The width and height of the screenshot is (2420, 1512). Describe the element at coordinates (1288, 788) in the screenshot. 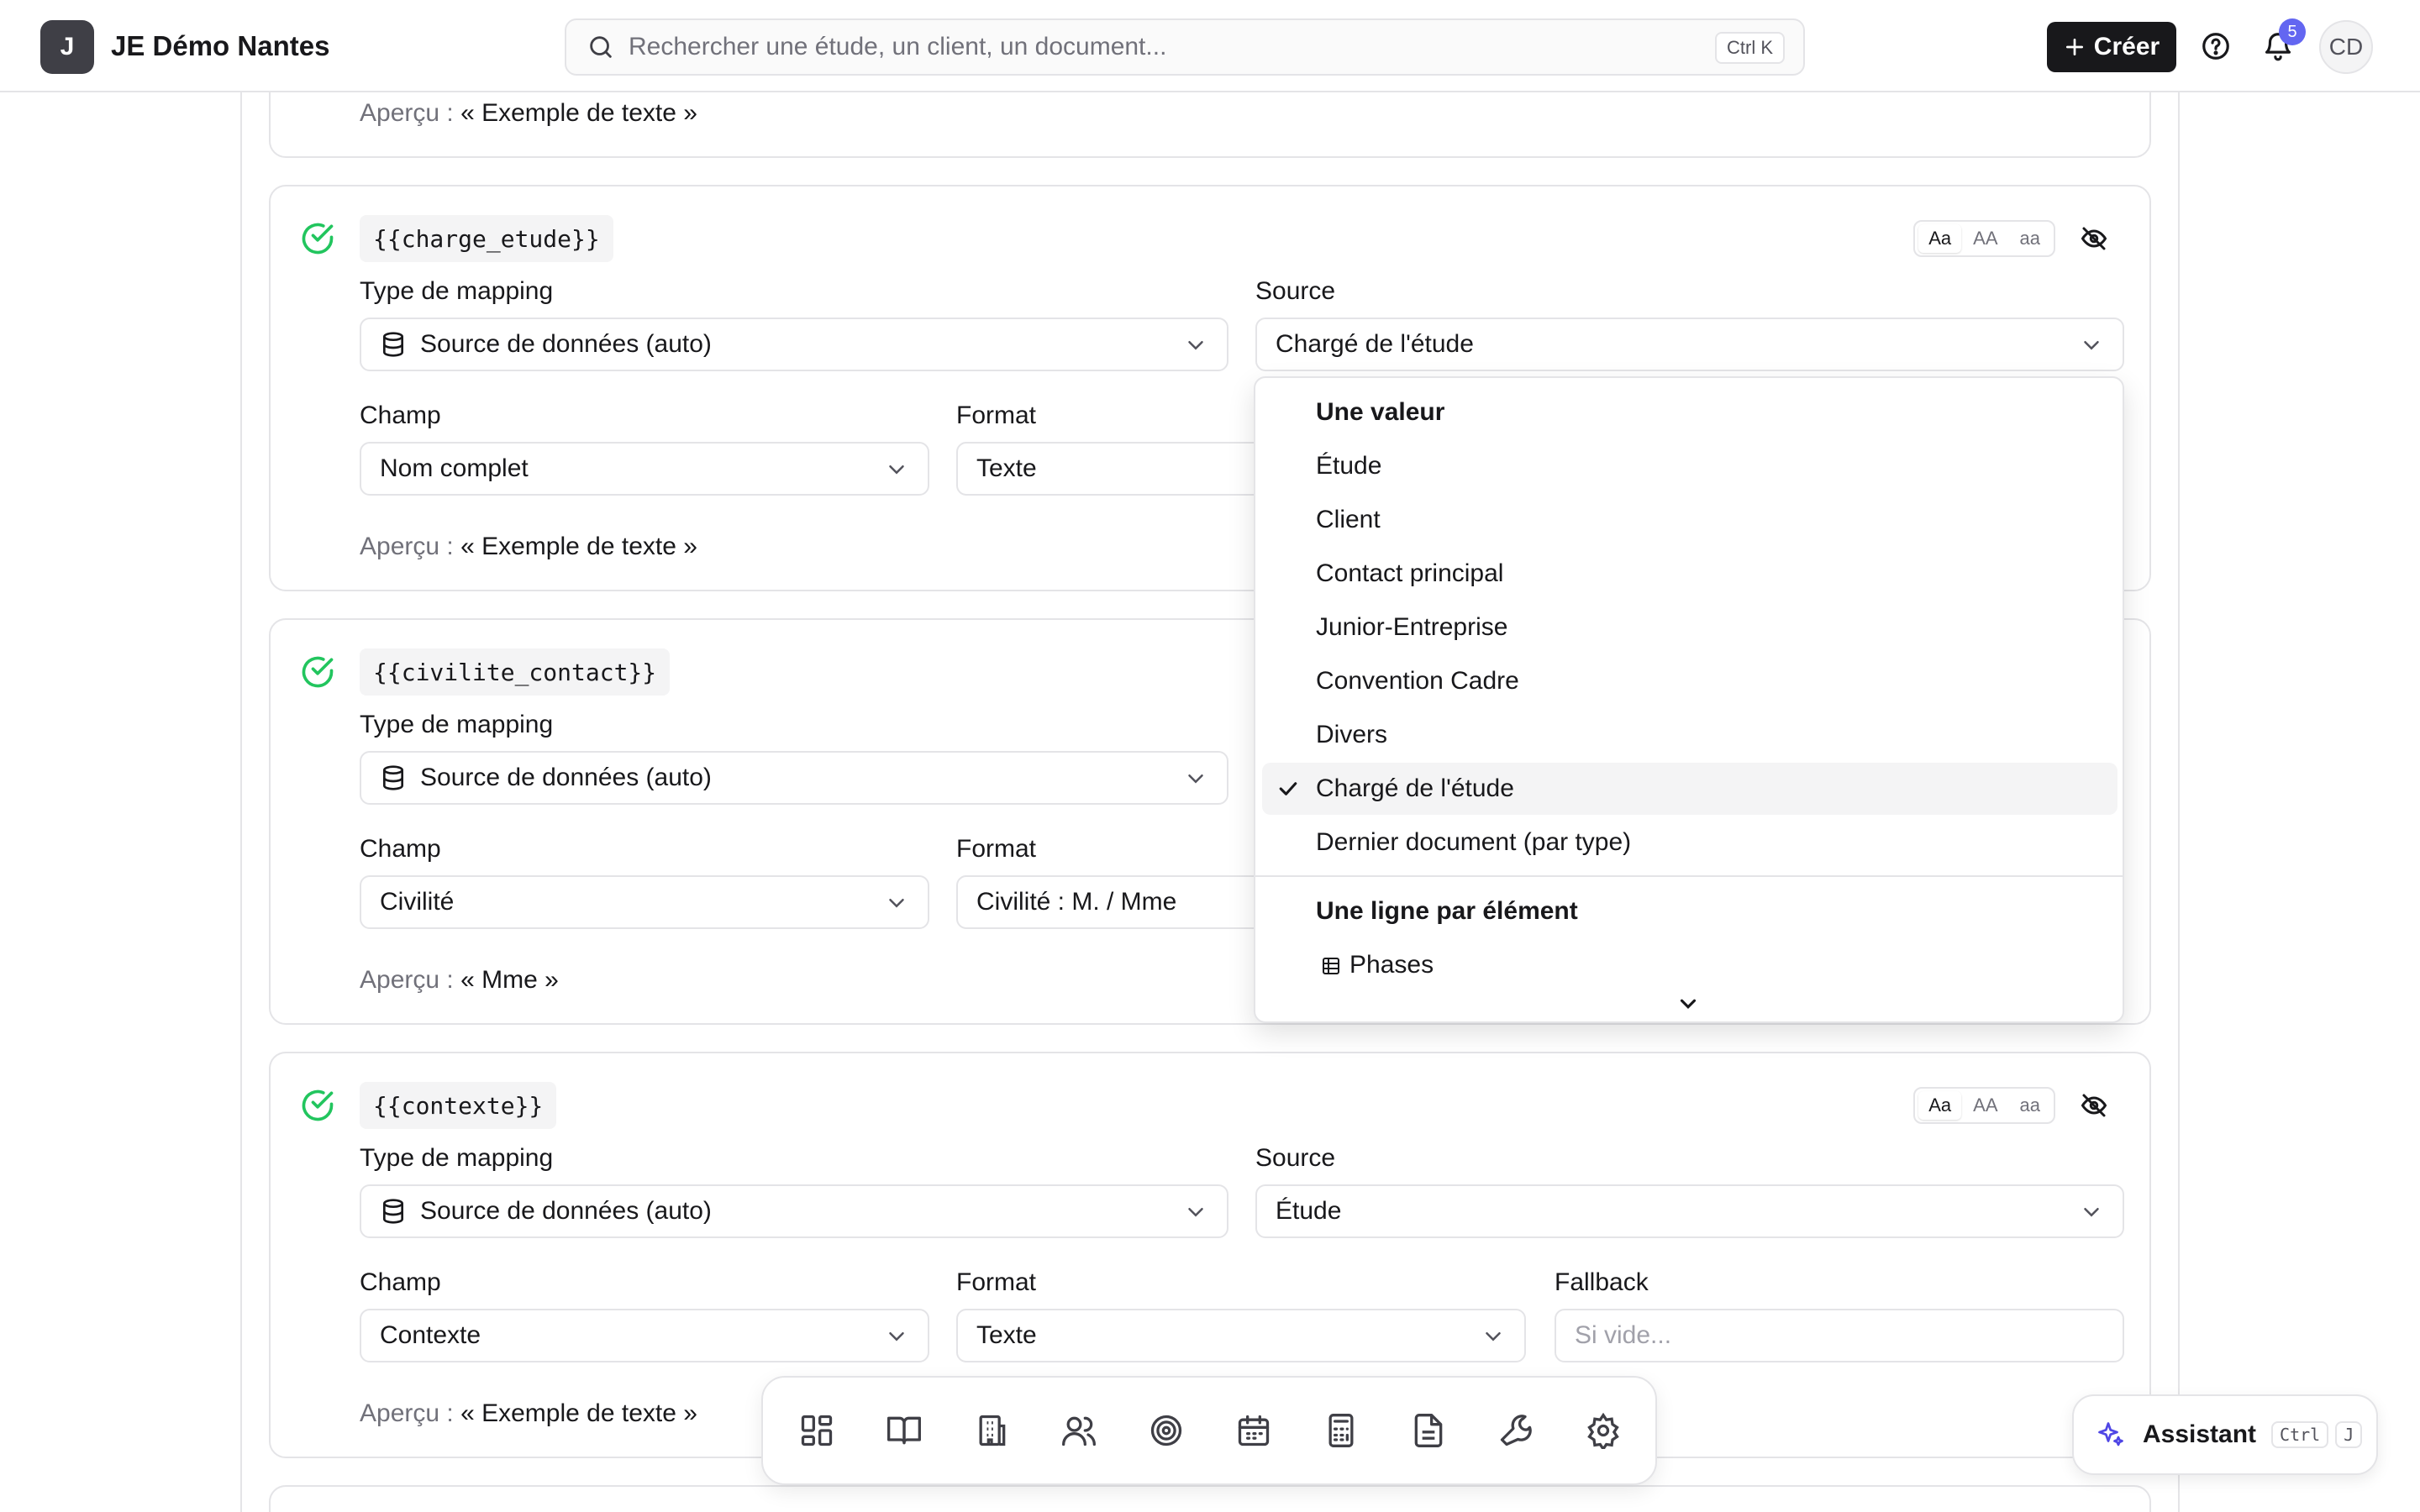

I see `check-icon` at that location.